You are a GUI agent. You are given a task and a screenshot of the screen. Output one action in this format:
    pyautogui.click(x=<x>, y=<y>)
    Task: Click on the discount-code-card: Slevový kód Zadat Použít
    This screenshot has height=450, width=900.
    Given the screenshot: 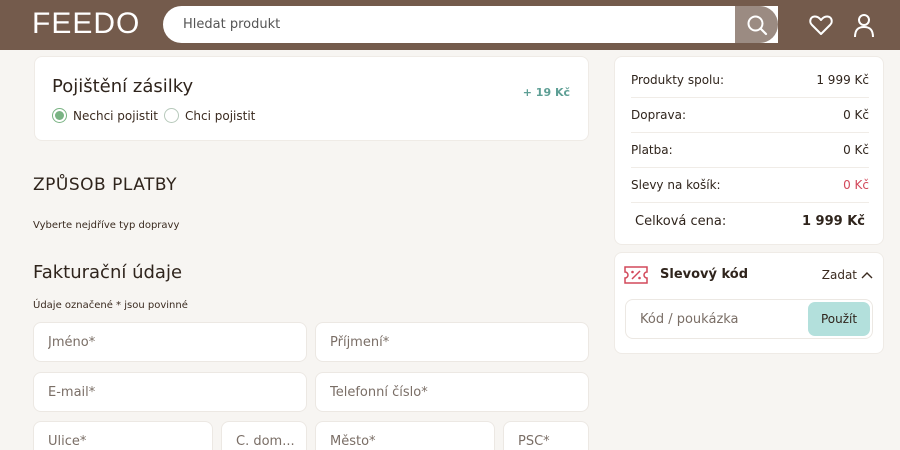 What is the action you would take?
    pyautogui.click(x=749, y=303)
    